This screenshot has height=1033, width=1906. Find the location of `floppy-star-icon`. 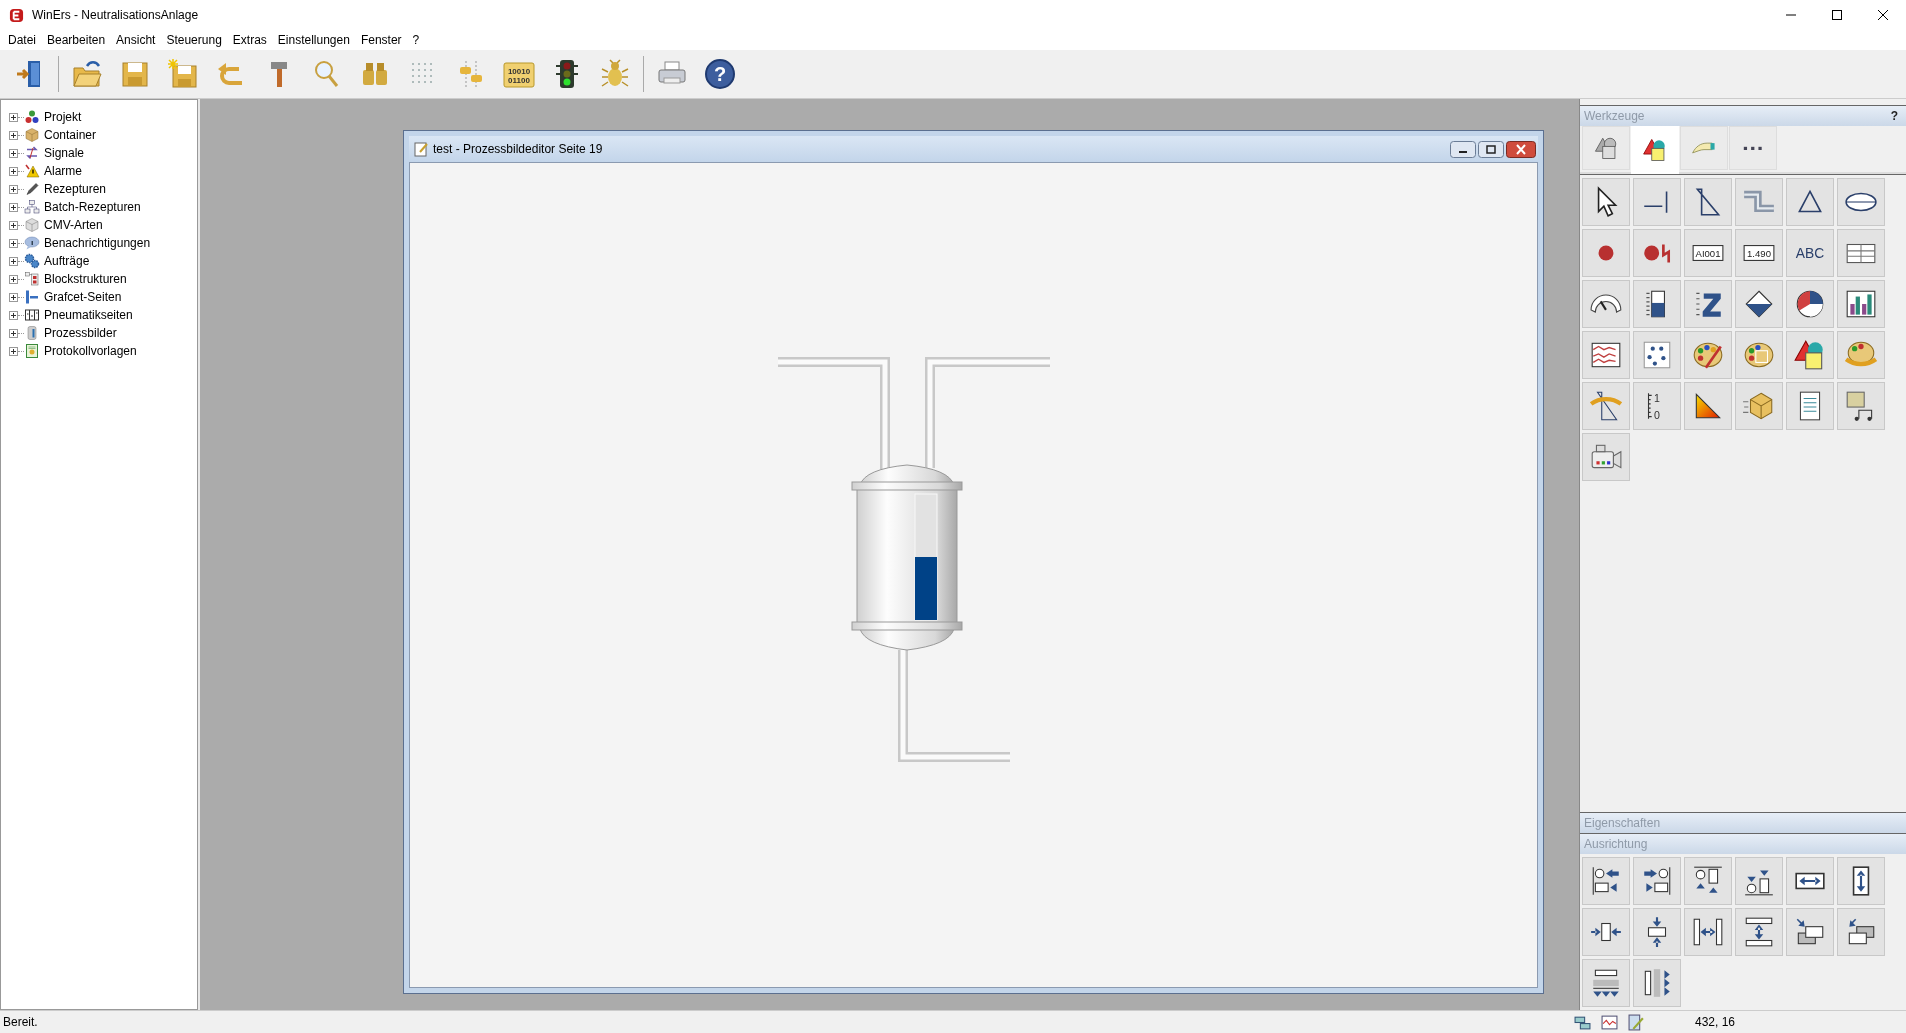

floppy-star-icon is located at coordinates (183, 74).